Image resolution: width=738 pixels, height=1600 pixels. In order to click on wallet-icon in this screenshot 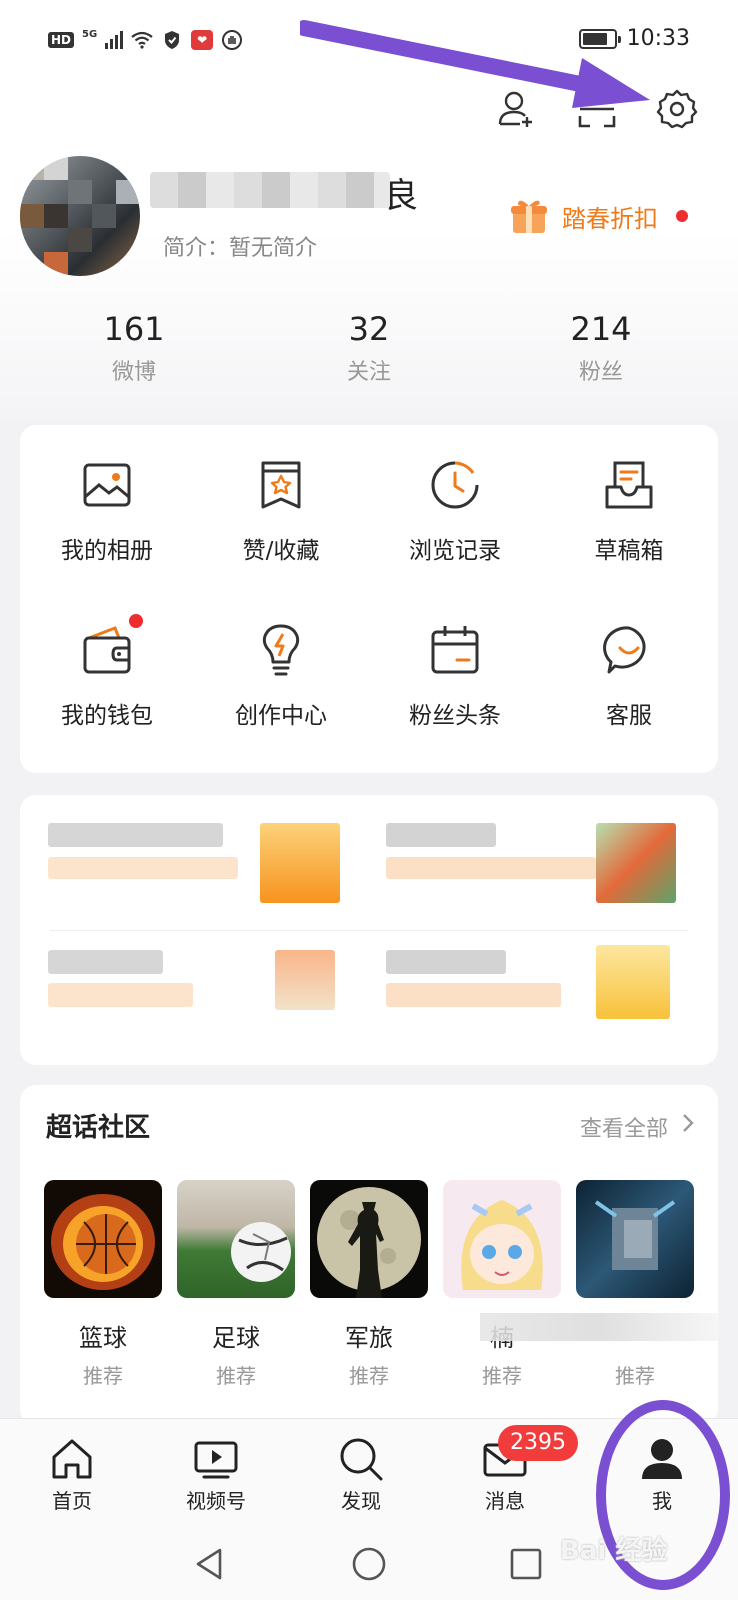, I will do `click(107, 650)`.